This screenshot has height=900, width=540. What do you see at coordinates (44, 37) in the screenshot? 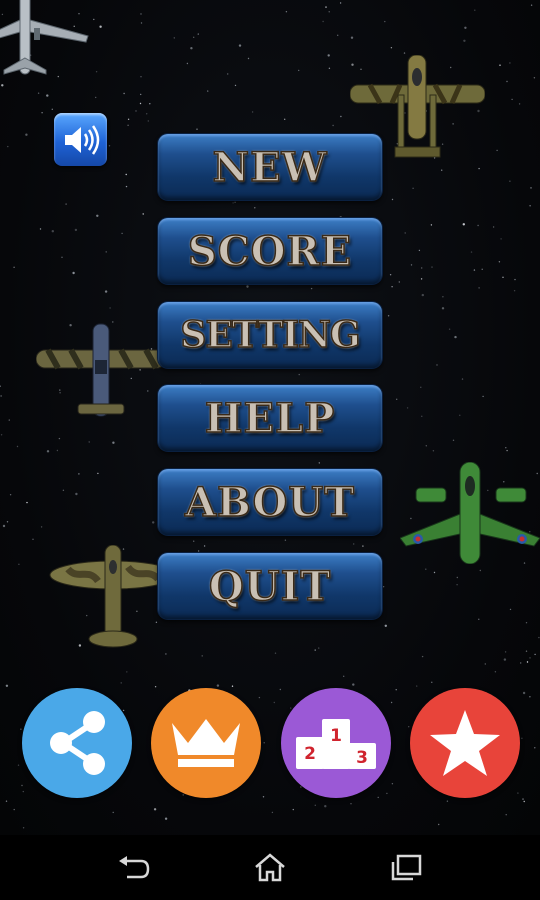
I see `grey-jet-plane` at bounding box center [44, 37].